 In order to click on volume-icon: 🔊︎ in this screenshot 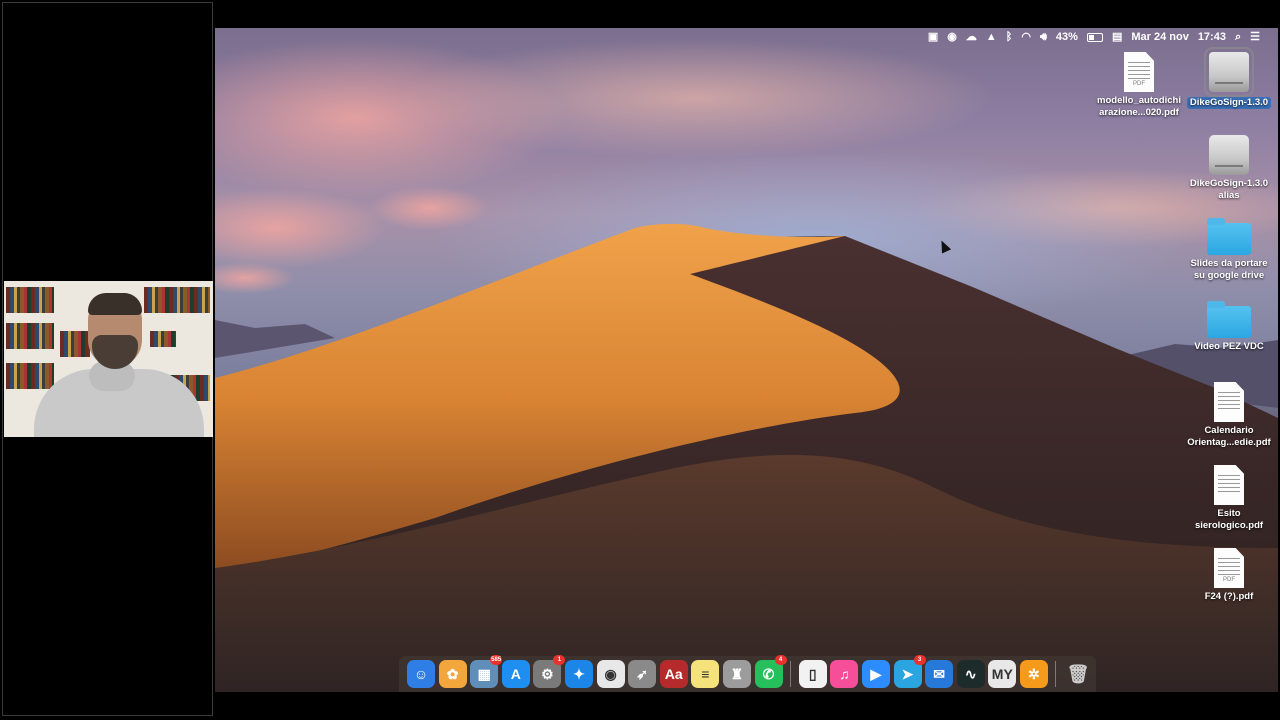, I will do `click(1043, 37)`.